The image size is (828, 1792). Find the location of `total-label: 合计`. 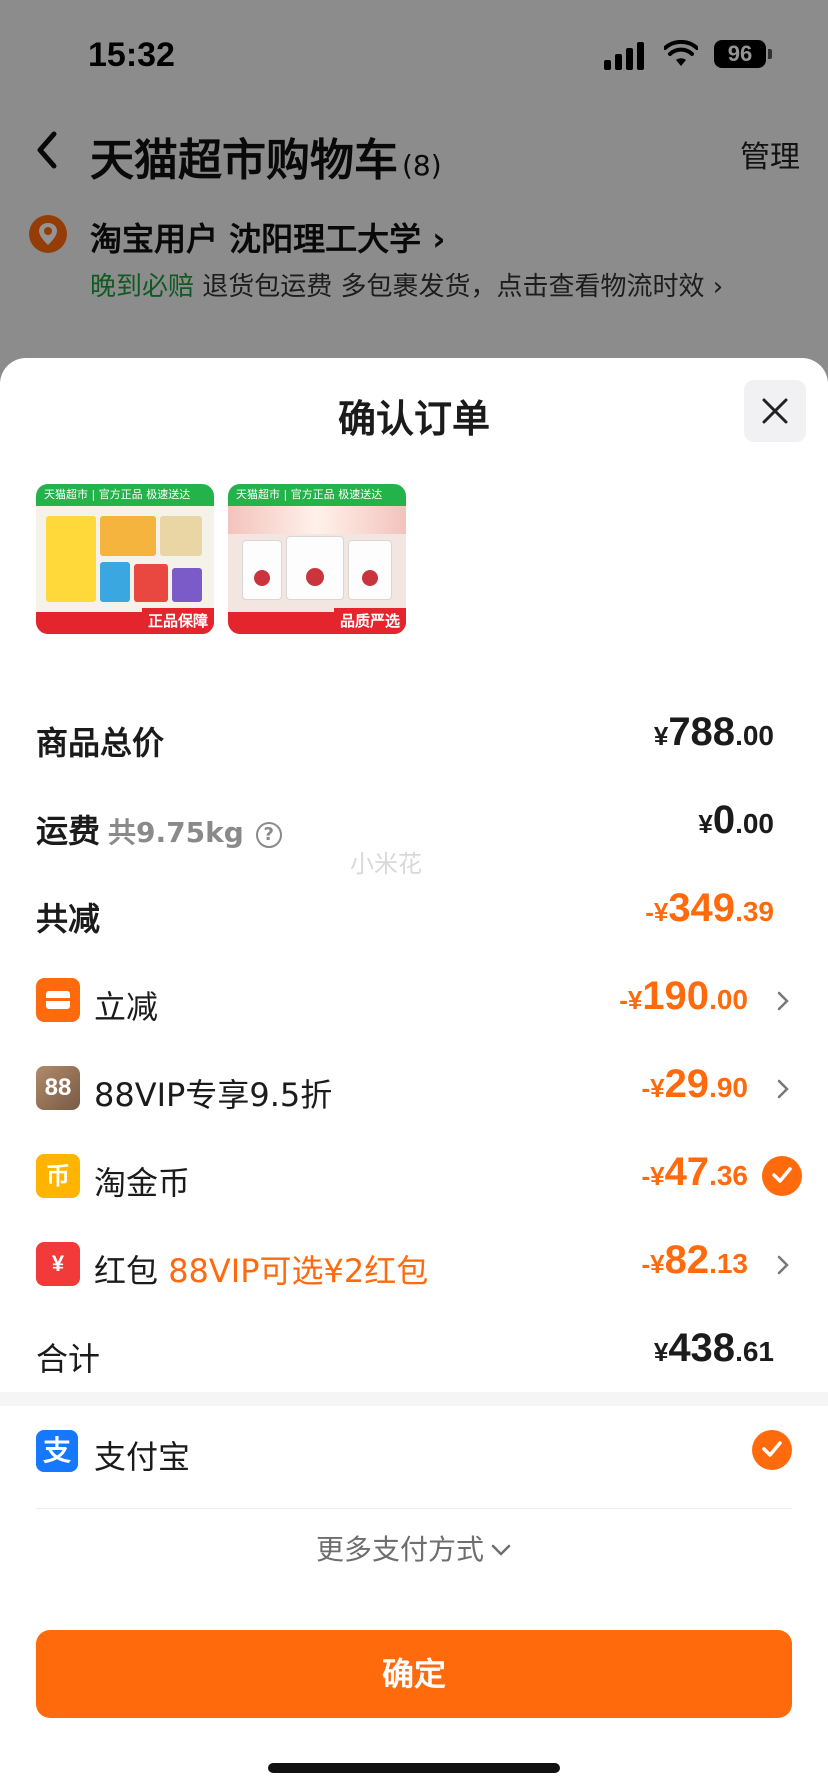

total-label: 合计 is located at coordinates (68, 1359).